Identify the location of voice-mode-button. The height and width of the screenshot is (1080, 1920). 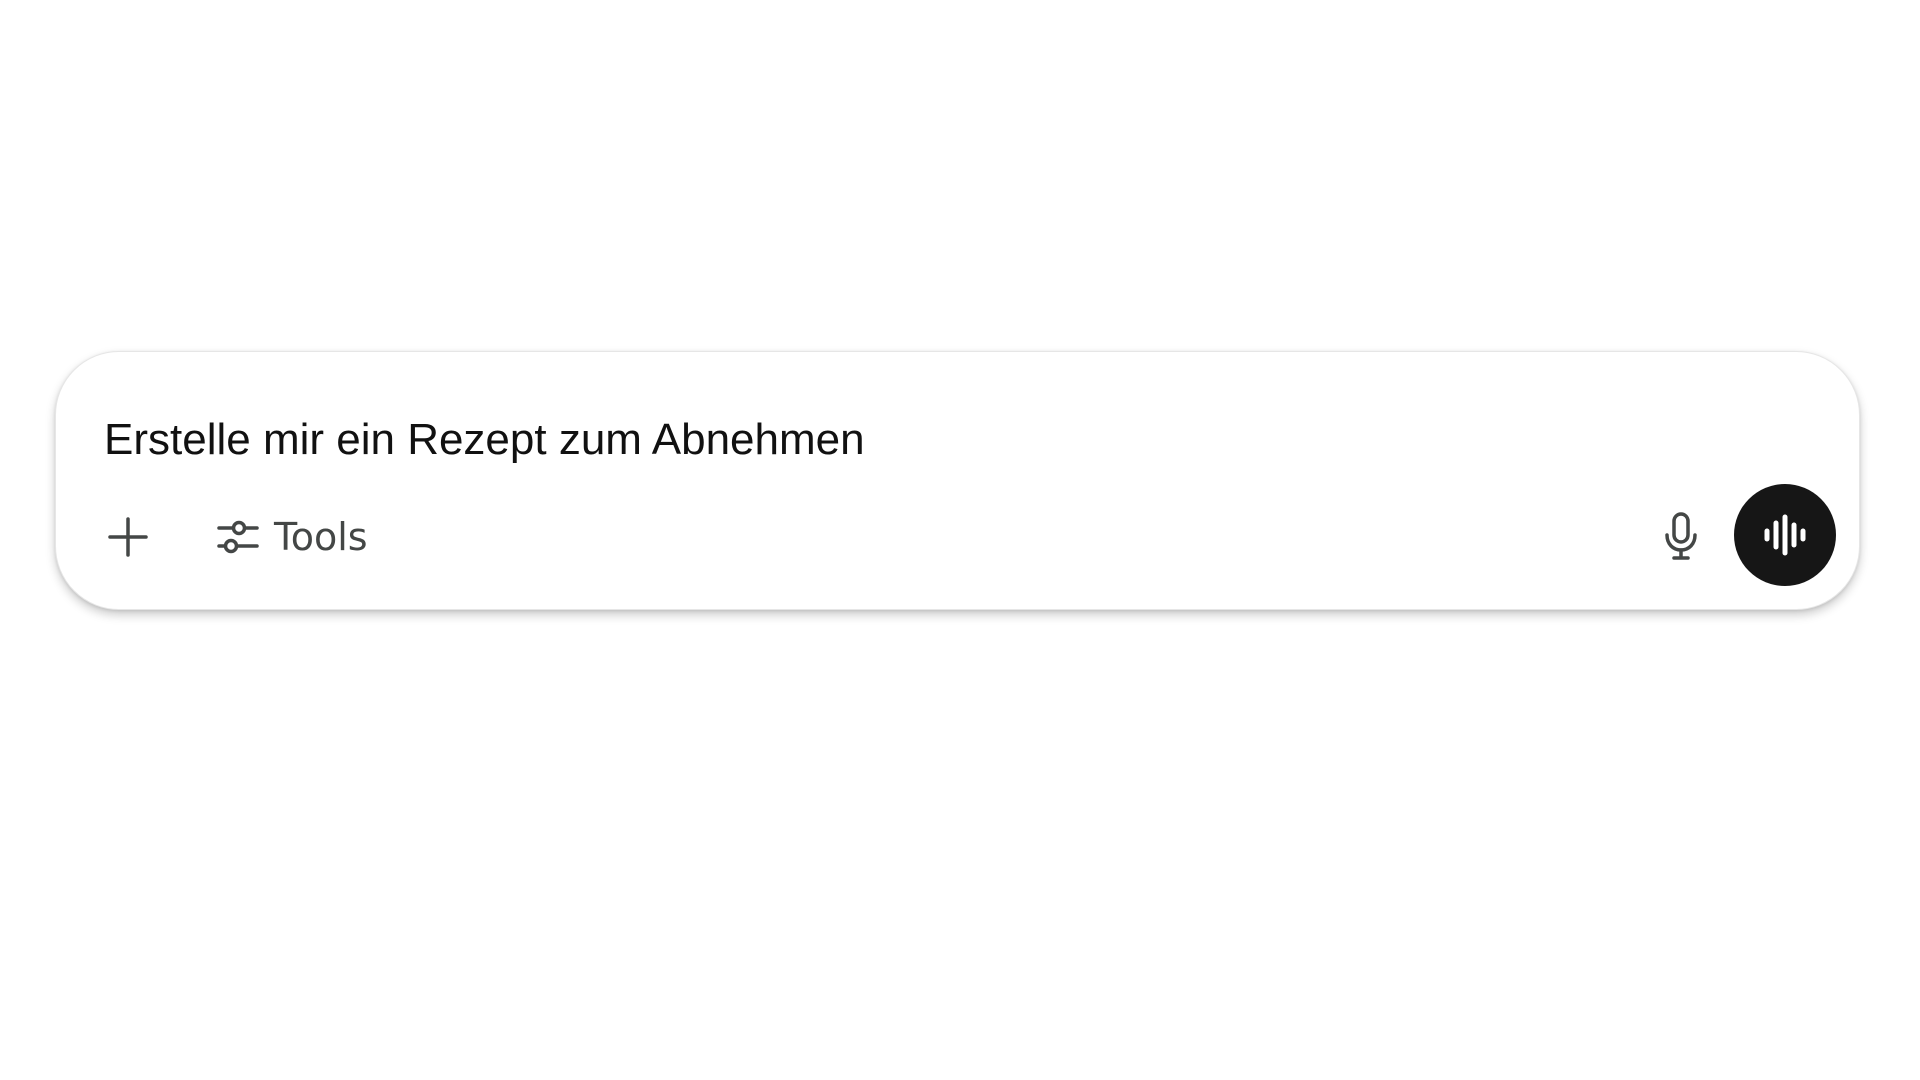
(1785, 535).